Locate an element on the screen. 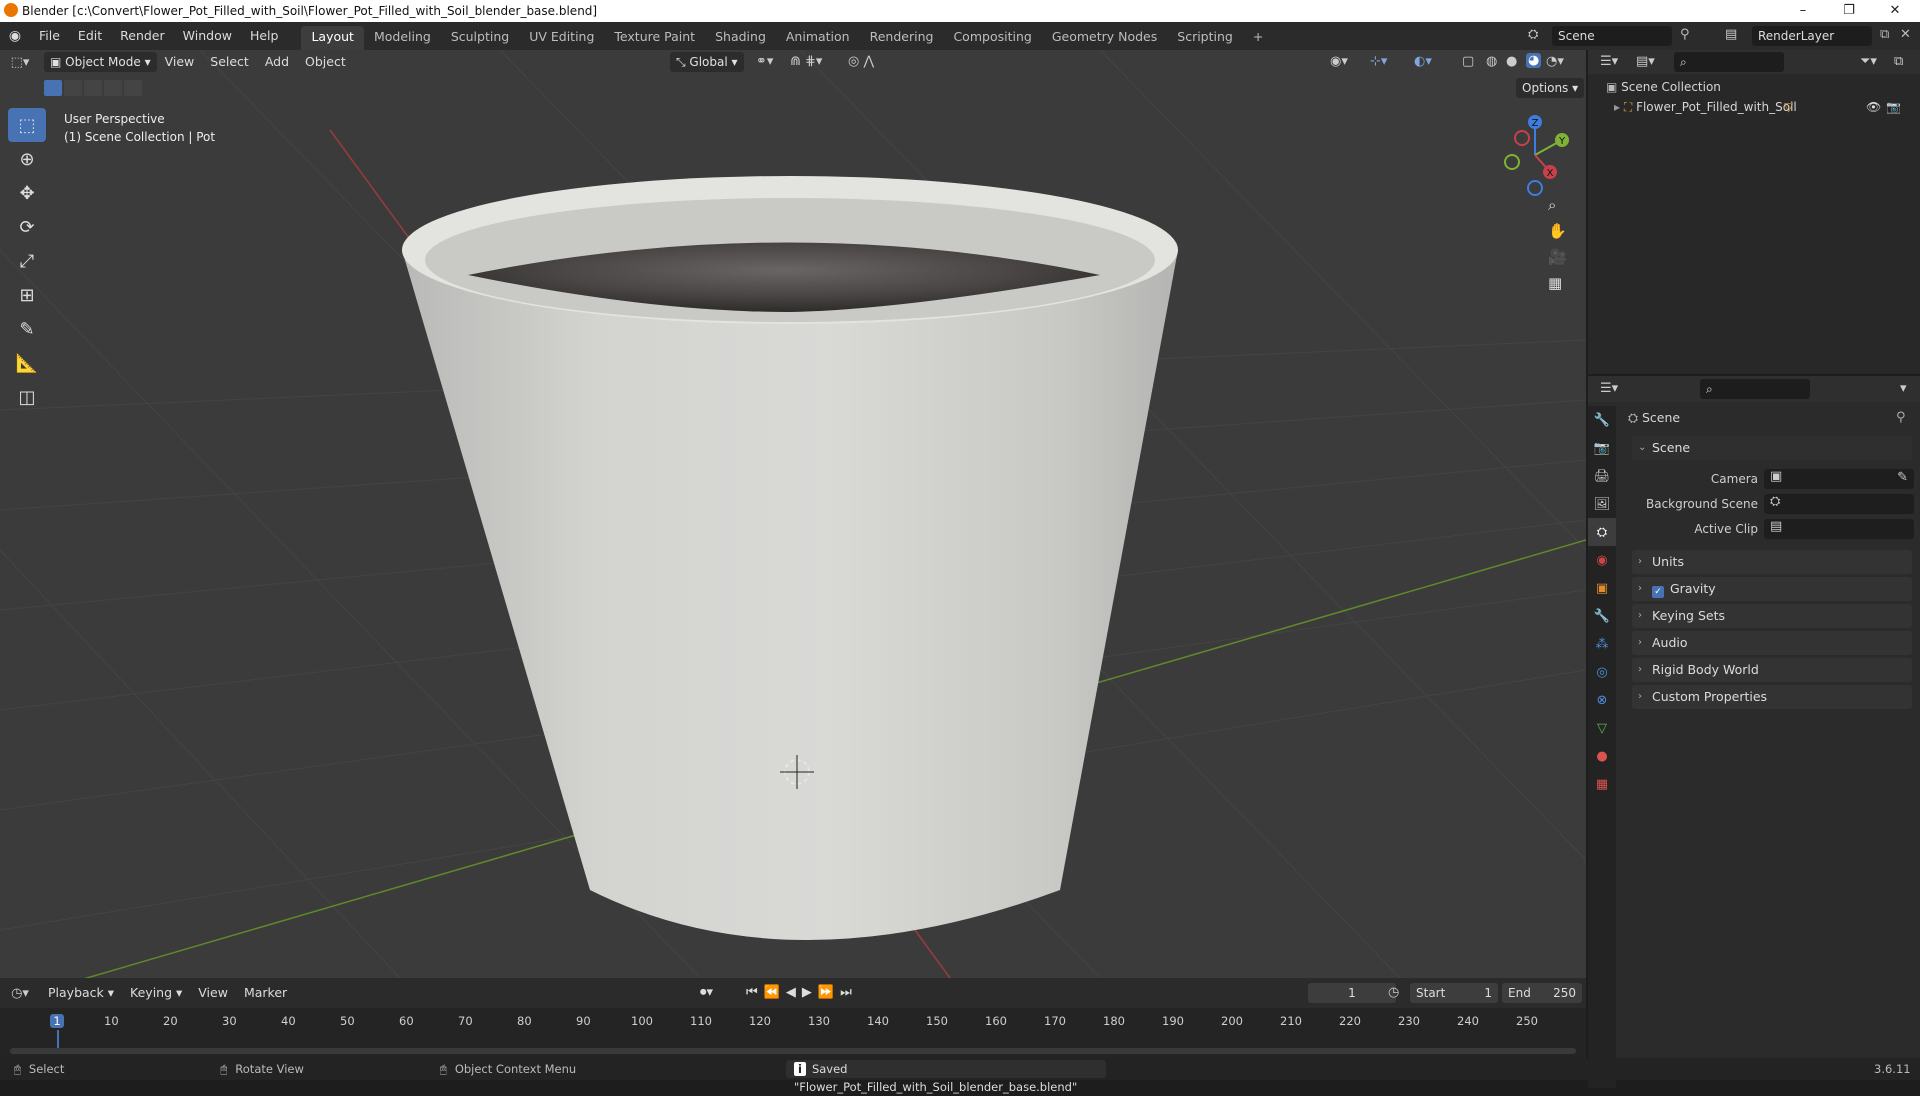  outliner-scene-collection: ▣ Scene Collection is located at coordinates (1663, 87).